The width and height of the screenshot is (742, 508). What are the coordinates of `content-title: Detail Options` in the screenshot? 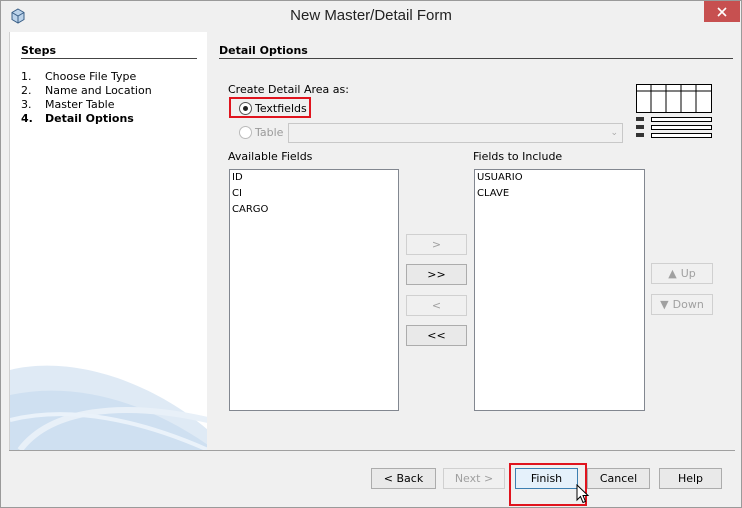 It's located at (263, 50).